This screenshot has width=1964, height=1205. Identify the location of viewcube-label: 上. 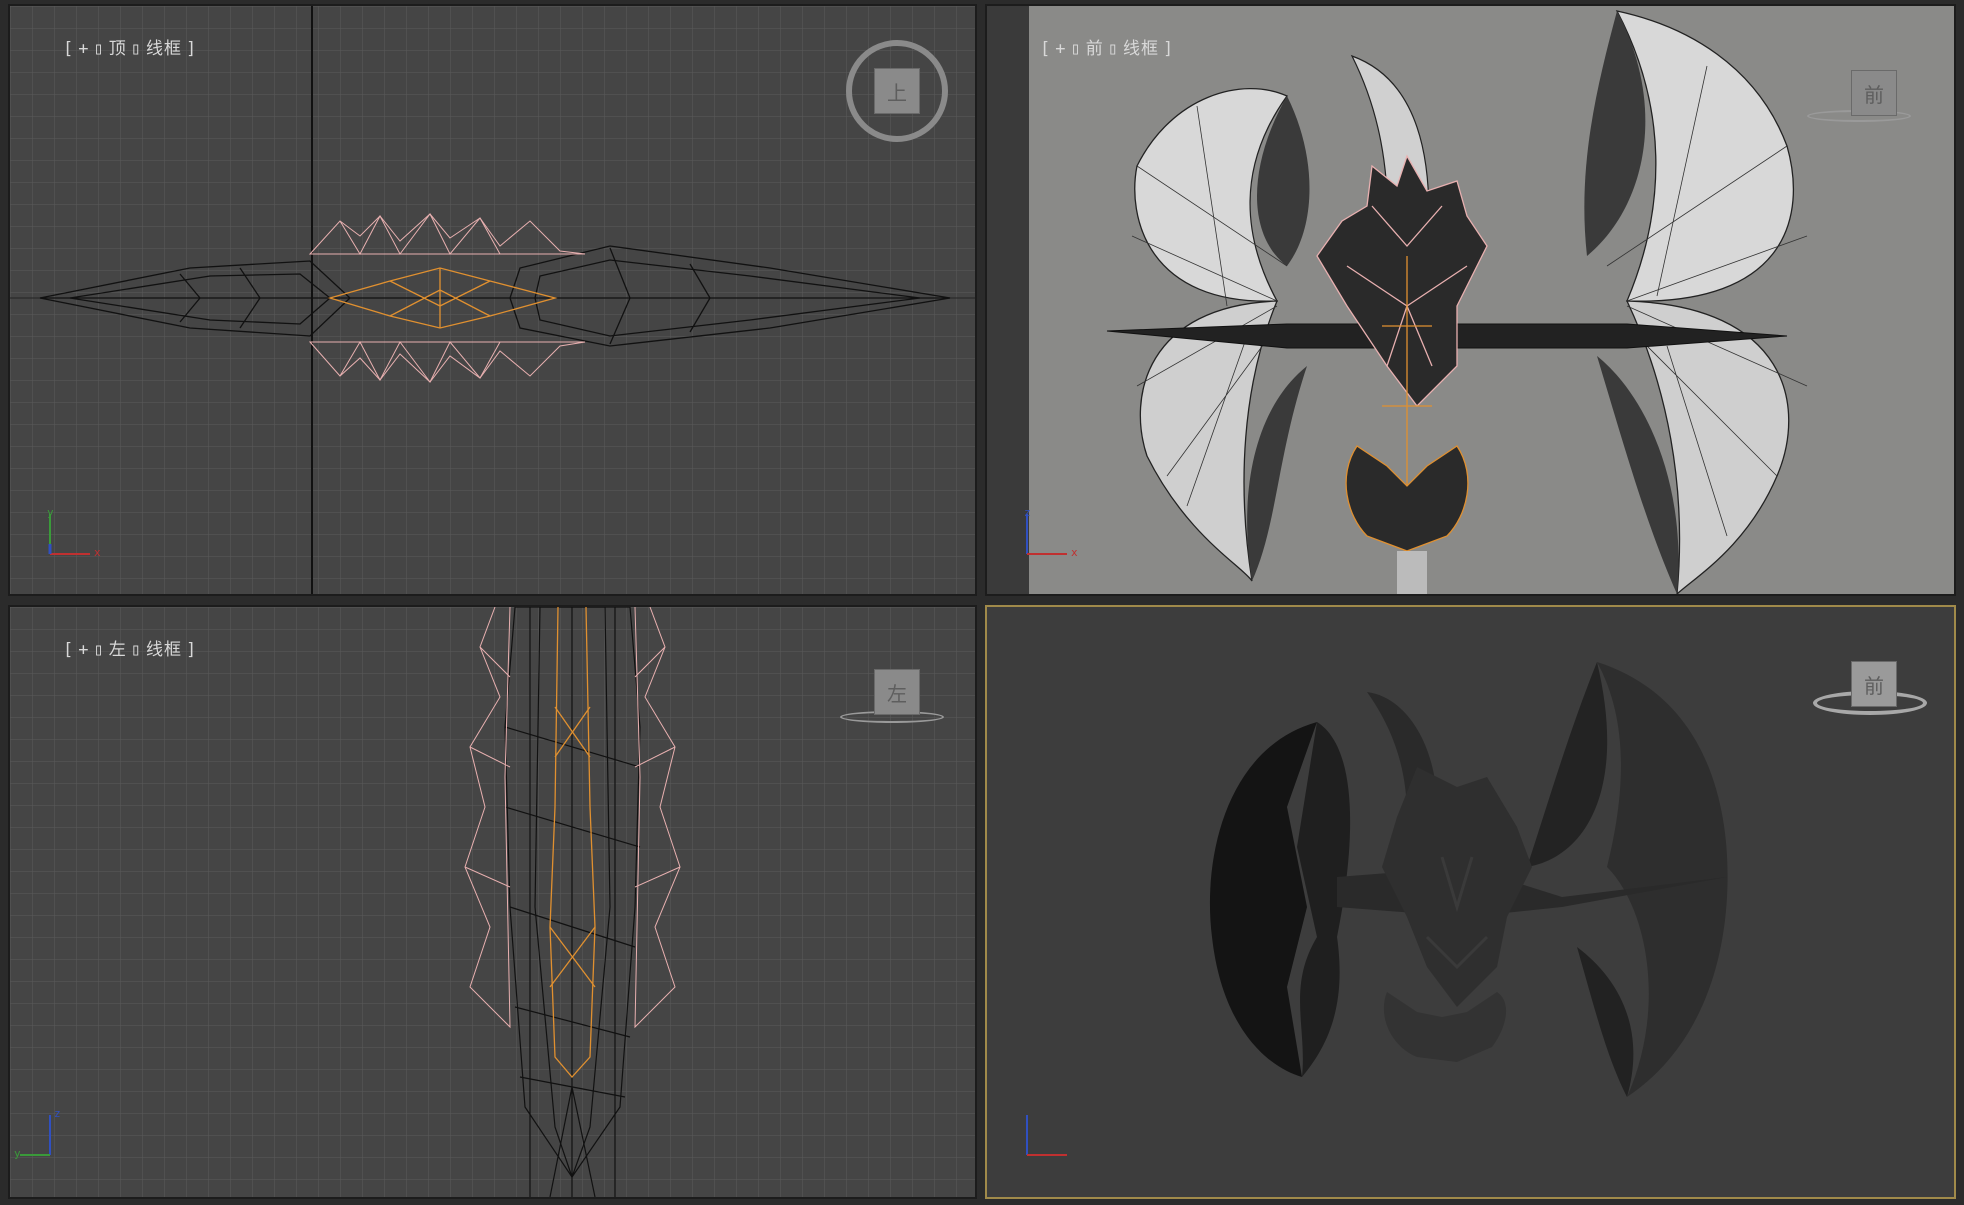
(897, 92).